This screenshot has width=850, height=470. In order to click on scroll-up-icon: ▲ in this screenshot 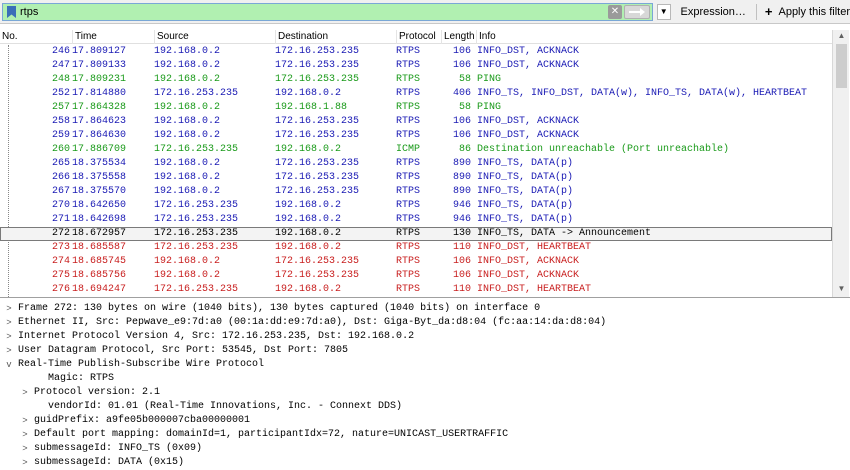, I will do `click(841, 37)`.